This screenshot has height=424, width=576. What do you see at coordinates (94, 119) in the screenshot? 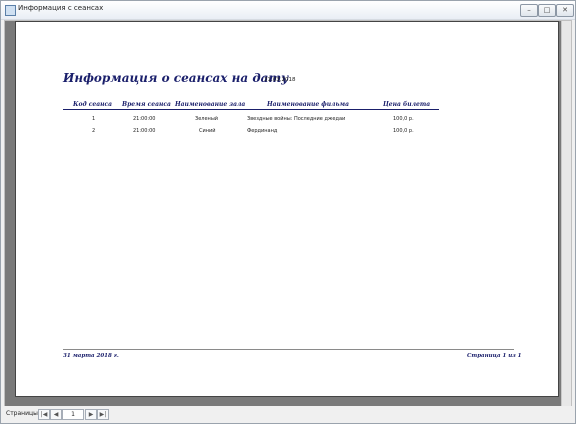
I see `cell-session-code: 1` at bounding box center [94, 119].